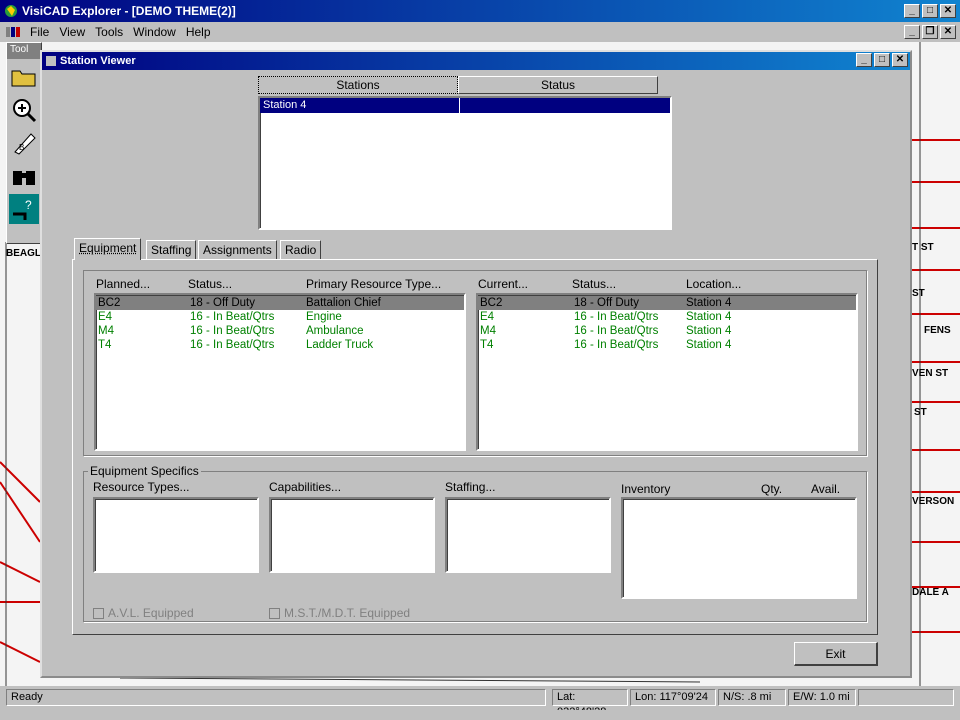 The height and width of the screenshot is (720, 960). I want to click on inventory-list, so click(739, 548).